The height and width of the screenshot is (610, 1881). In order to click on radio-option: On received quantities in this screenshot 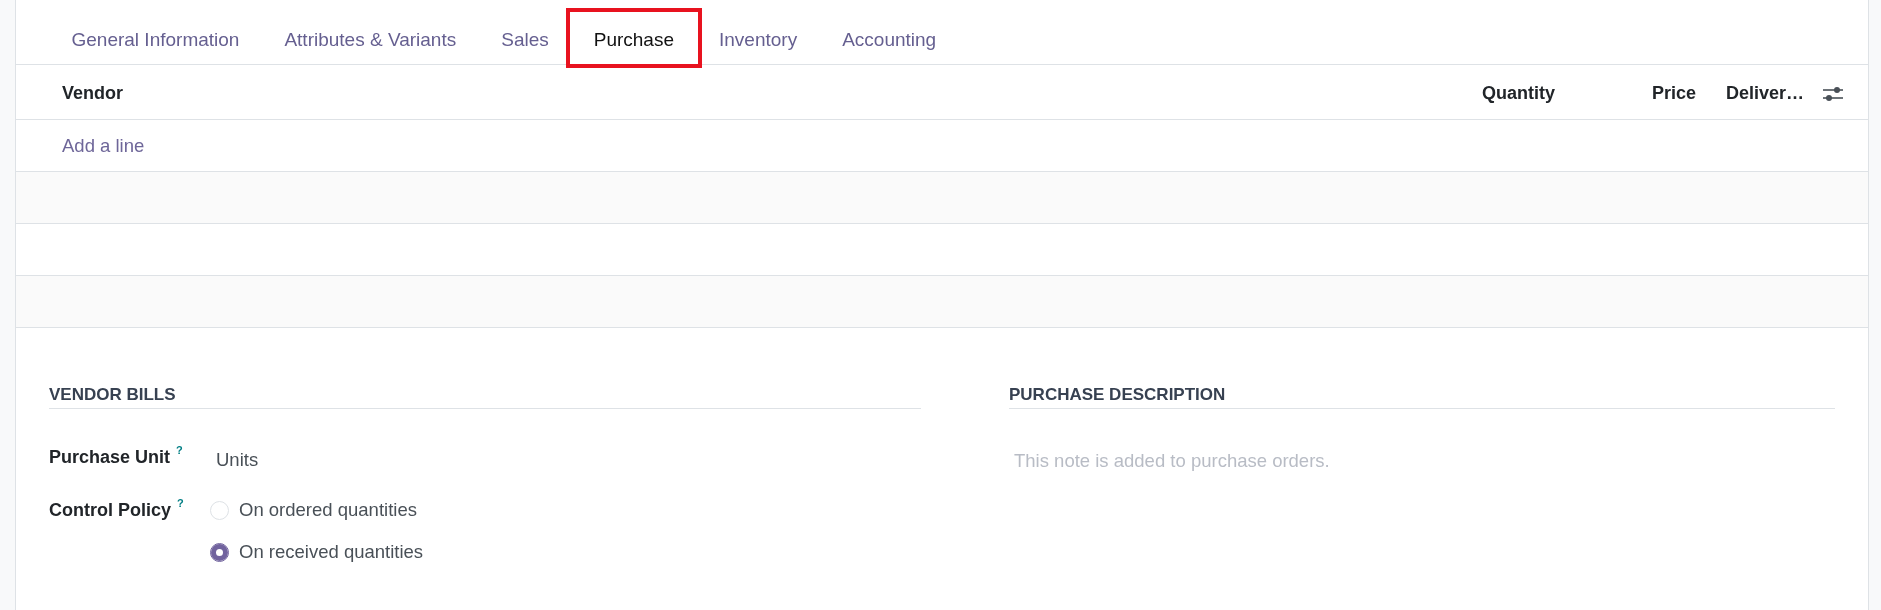, I will do `click(317, 552)`.